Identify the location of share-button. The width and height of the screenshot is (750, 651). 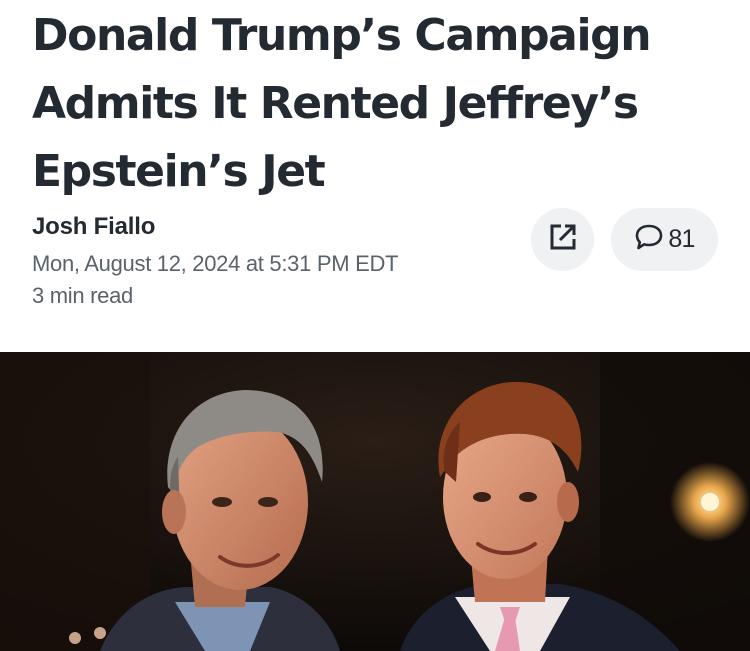
(562, 239).